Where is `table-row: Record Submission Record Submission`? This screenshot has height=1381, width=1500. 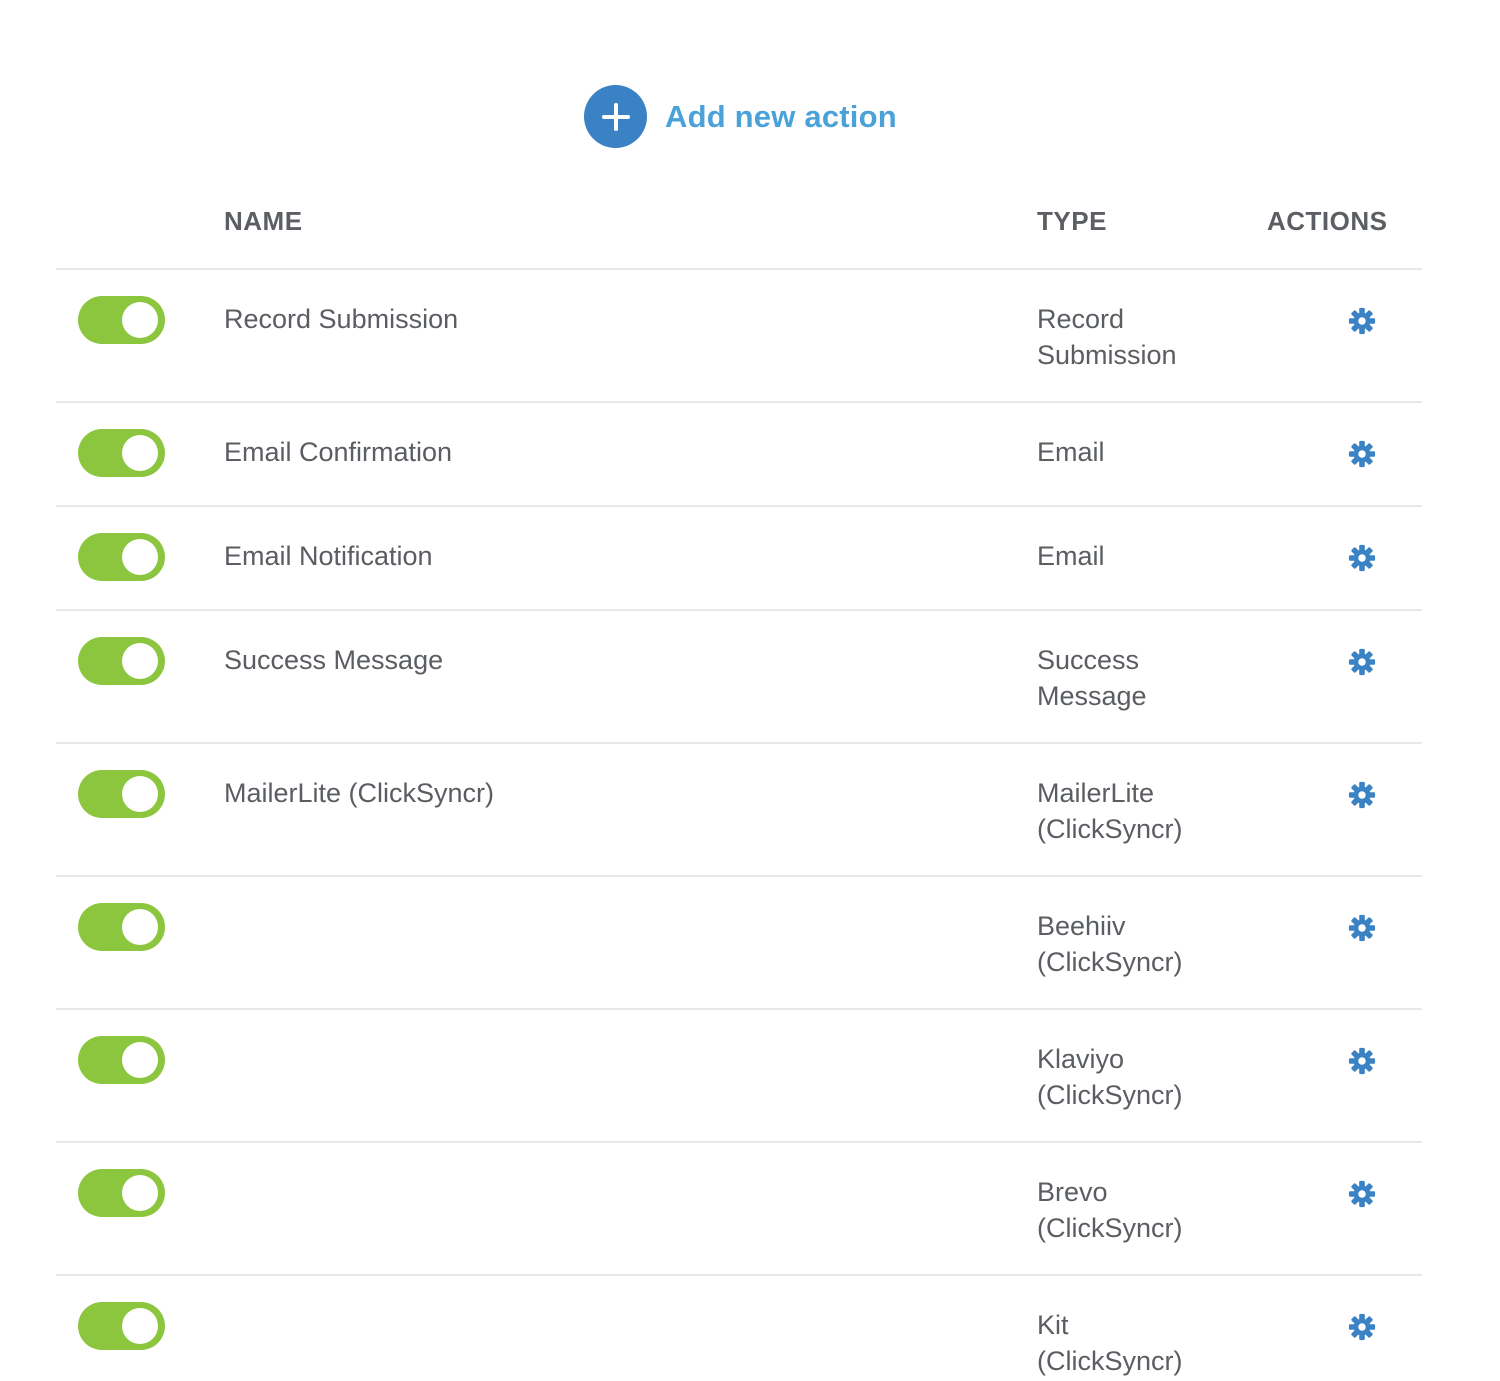 table-row: Record Submission Record Submission is located at coordinates (739, 336).